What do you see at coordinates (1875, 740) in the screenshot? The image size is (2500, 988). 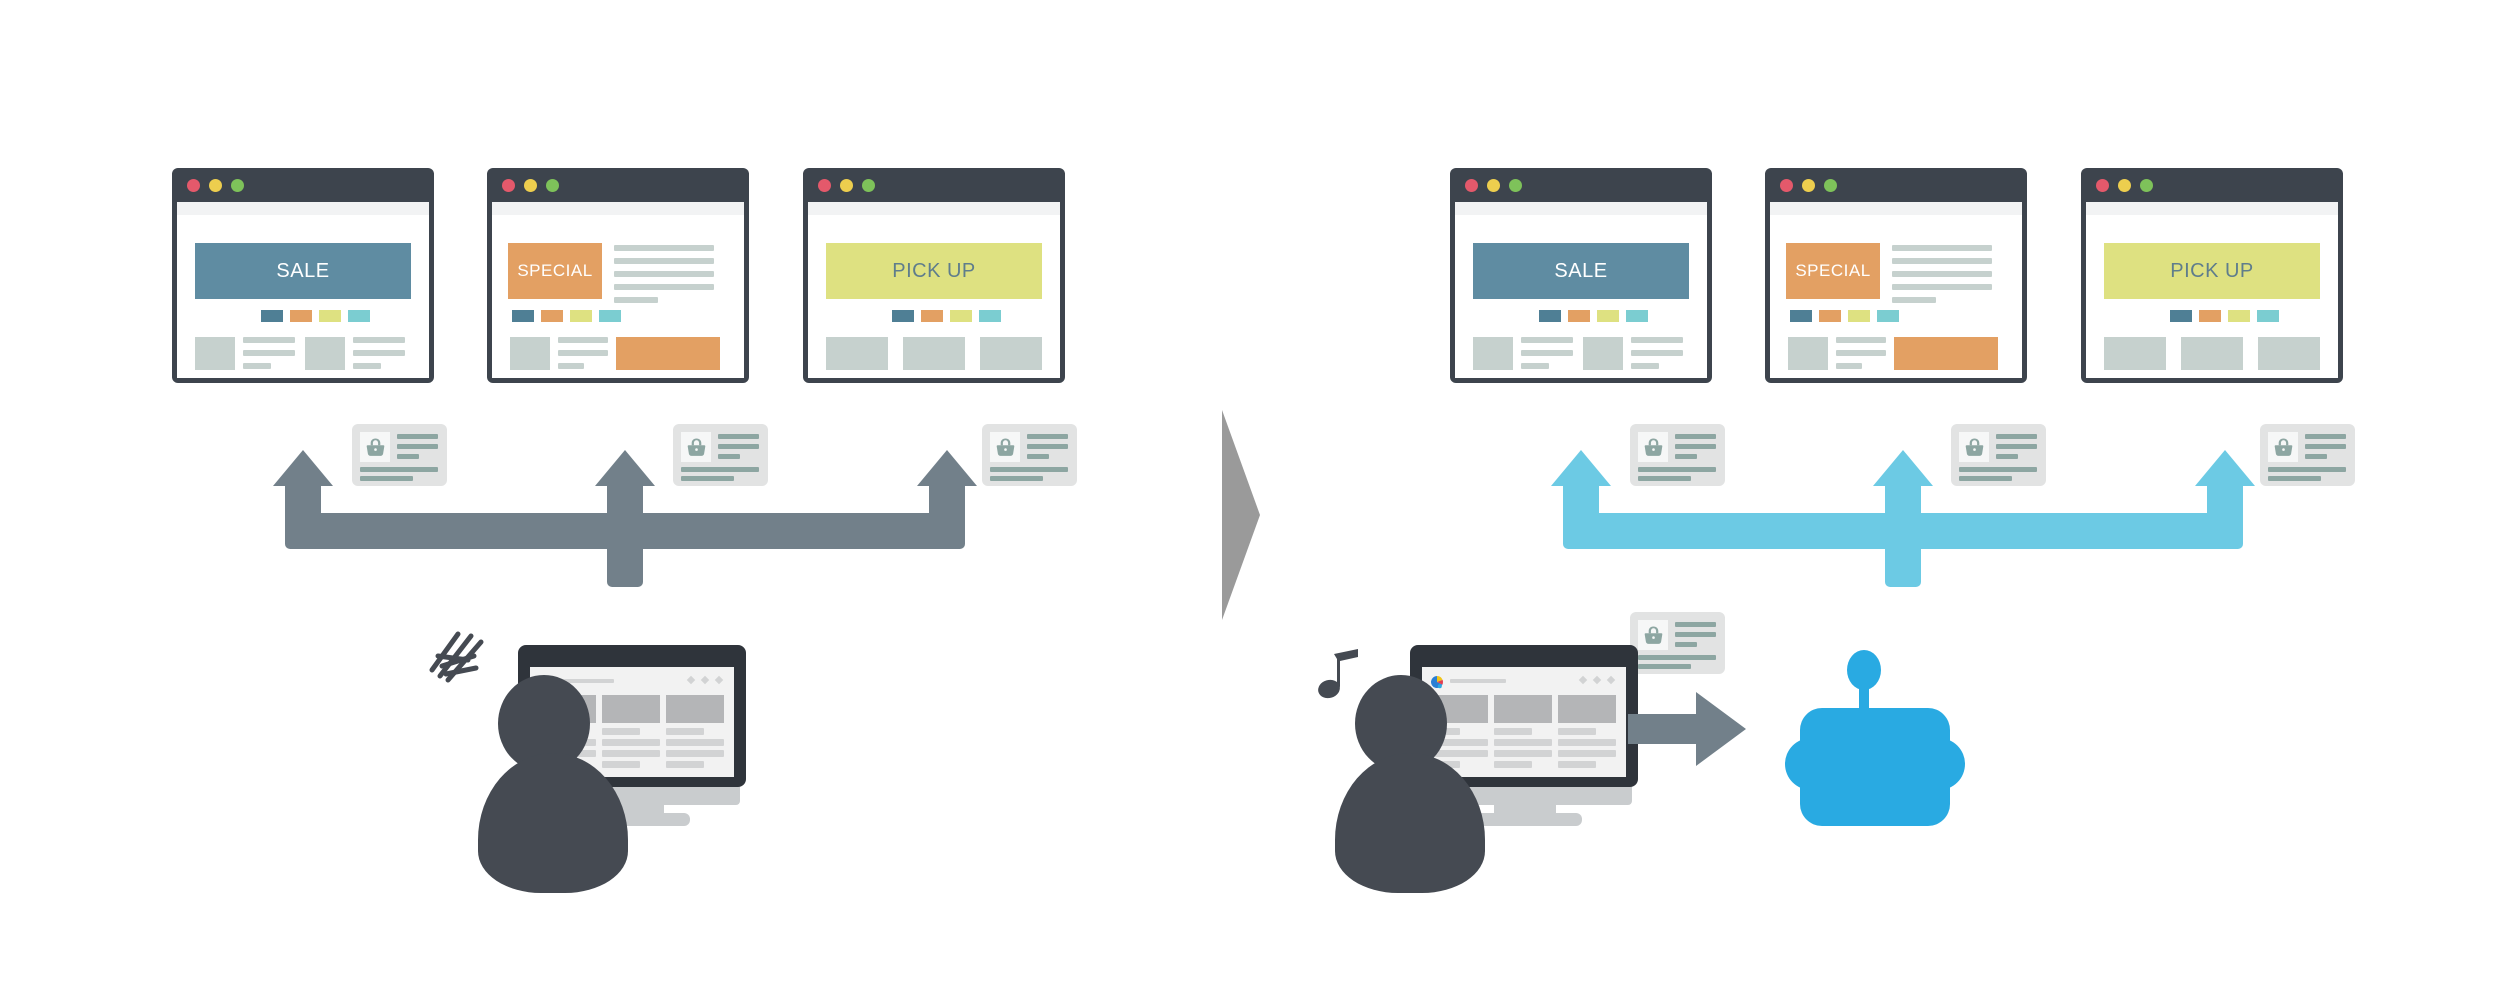 I see `automation-bot` at bounding box center [1875, 740].